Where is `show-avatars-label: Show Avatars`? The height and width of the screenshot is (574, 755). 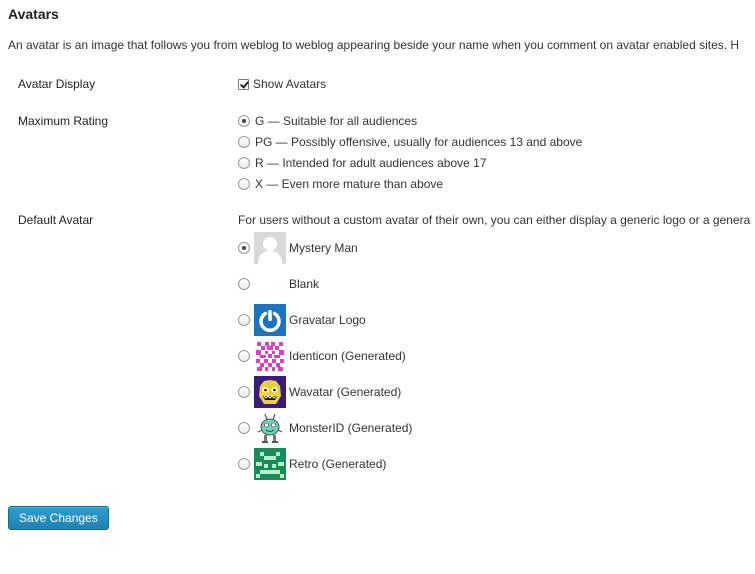 show-avatars-label: Show Avatars is located at coordinates (290, 84).